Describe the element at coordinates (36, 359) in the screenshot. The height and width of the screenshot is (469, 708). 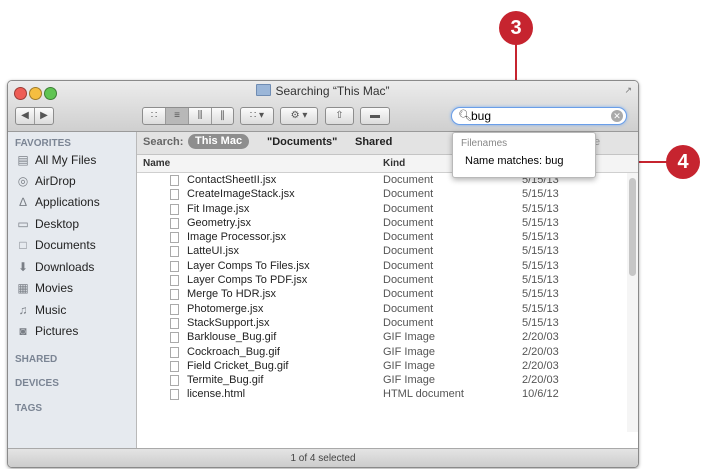
I see `shared-header: SHARED` at that location.